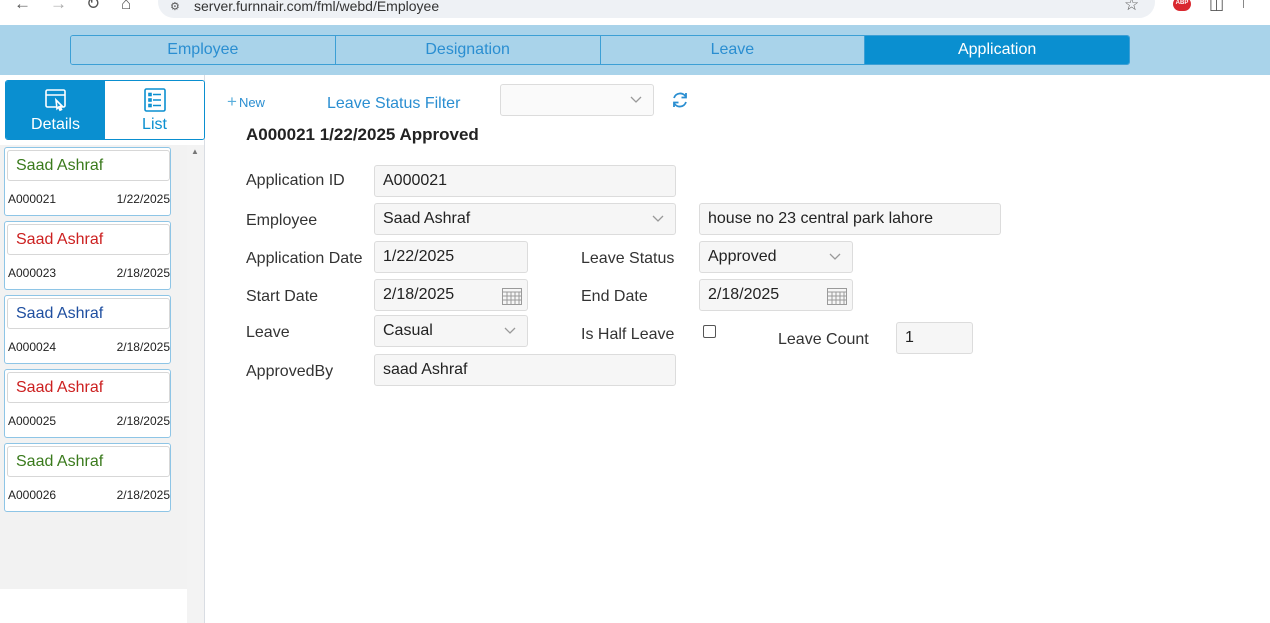 This screenshot has height=623, width=1270. What do you see at coordinates (468, 50) in the screenshot?
I see `tab-designation: Designation` at bounding box center [468, 50].